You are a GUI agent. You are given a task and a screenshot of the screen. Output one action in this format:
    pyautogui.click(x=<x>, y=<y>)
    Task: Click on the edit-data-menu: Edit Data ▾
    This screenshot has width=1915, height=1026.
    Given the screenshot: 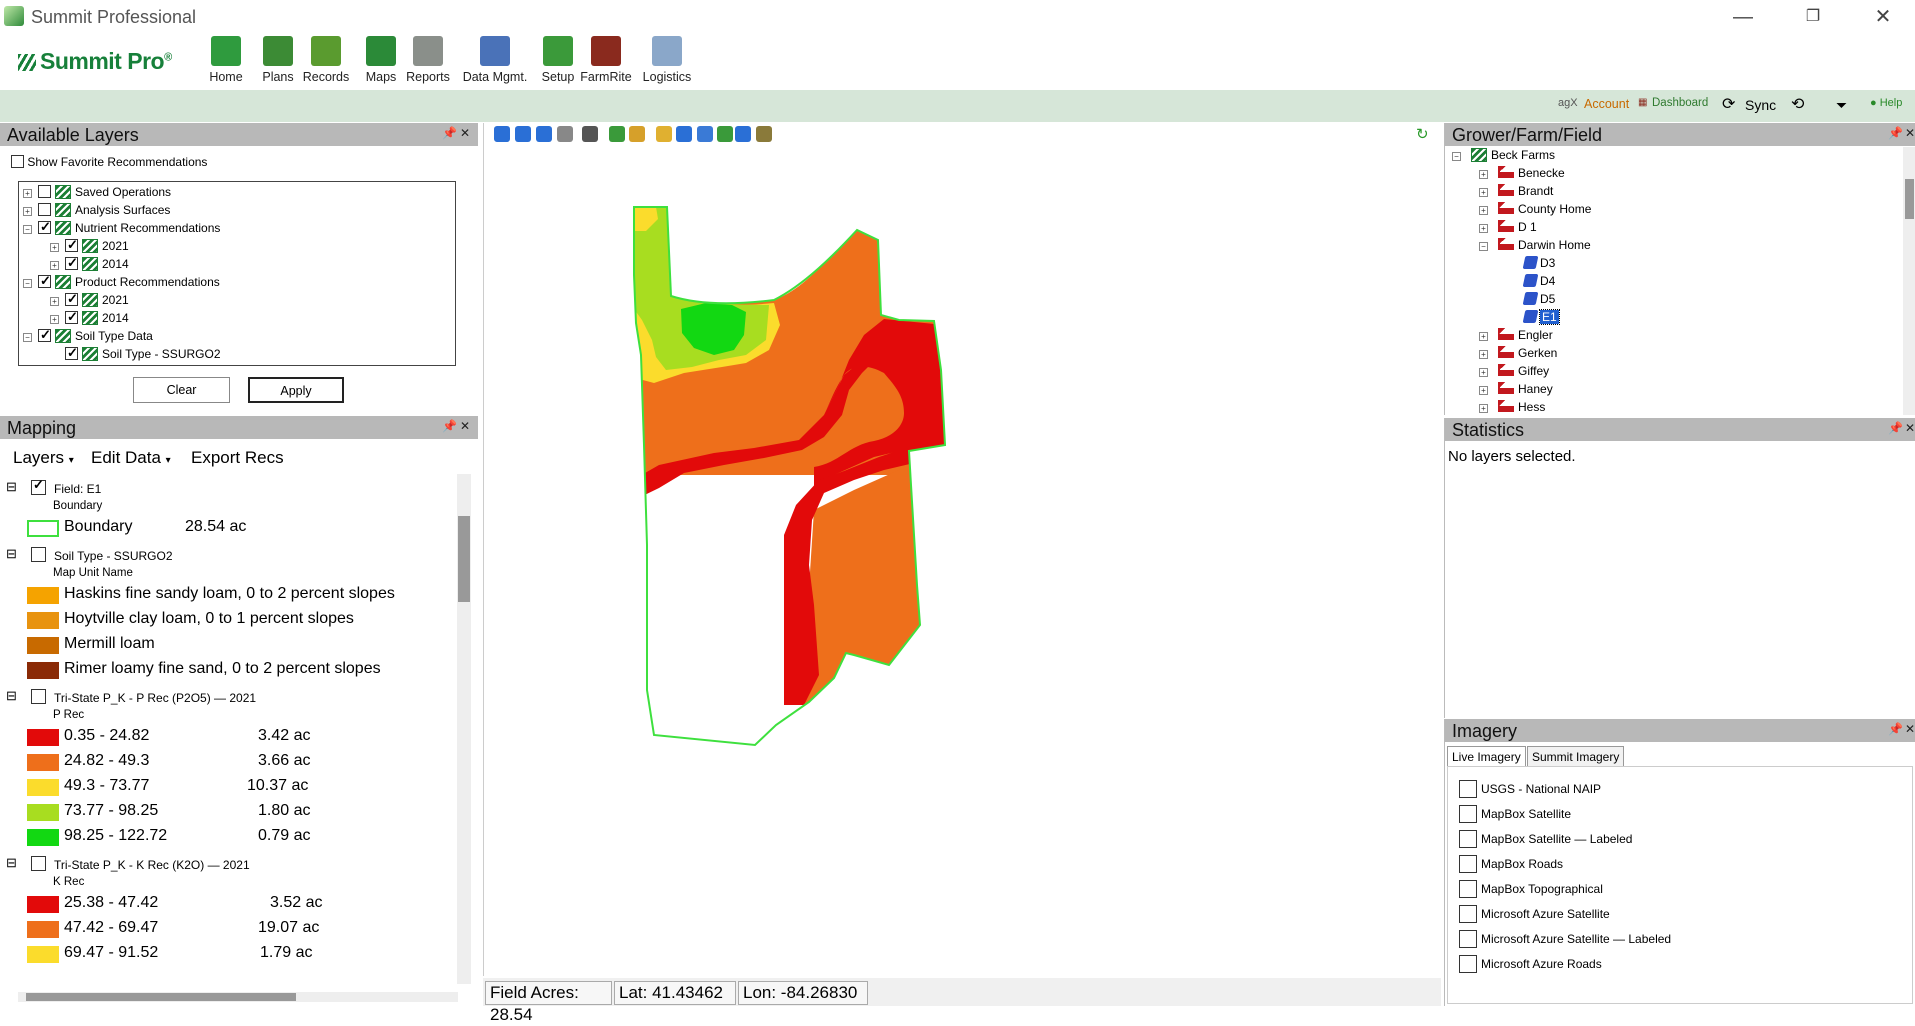 What is the action you would take?
    pyautogui.click(x=131, y=458)
    